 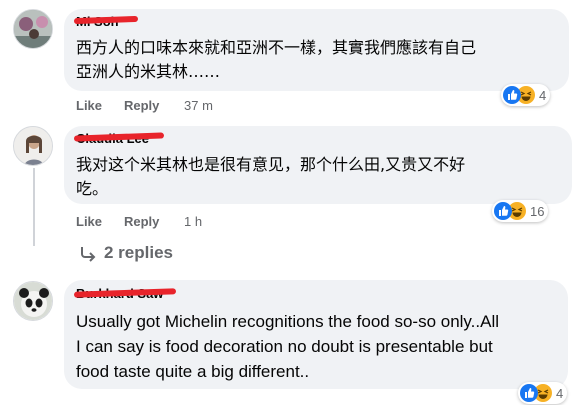 I want to click on timestamp: 1 h, so click(x=193, y=221).